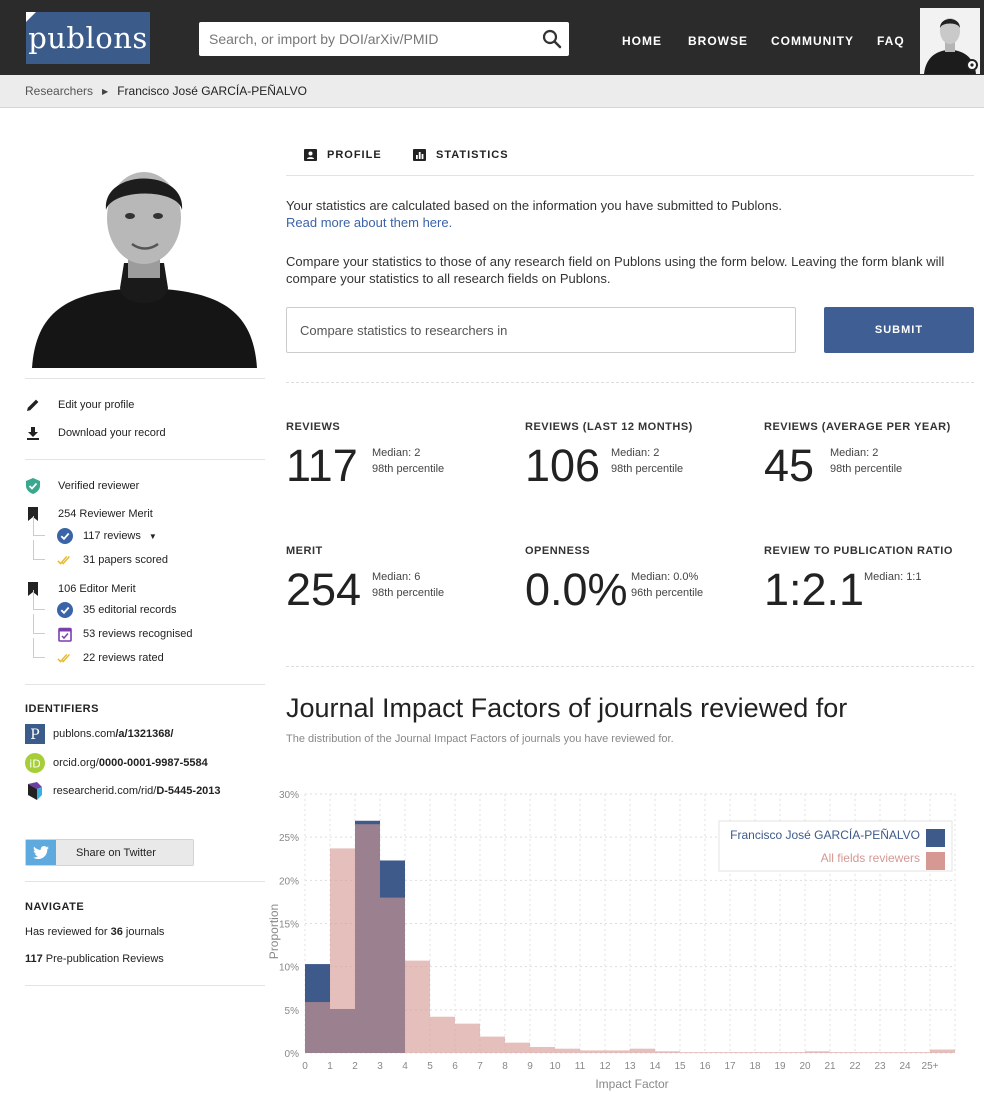  I want to click on reviews-count-dropdown: 117 reviews ▼, so click(95, 530).